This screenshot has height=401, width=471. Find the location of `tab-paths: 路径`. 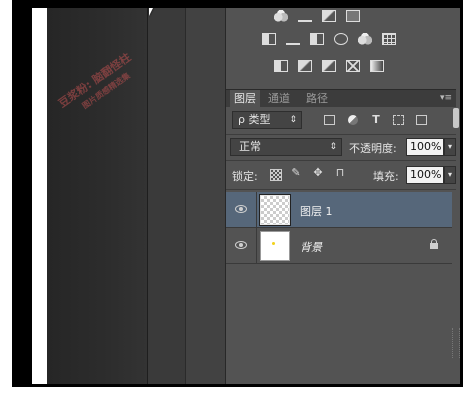

tab-paths: 路径 is located at coordinates (317, 98).